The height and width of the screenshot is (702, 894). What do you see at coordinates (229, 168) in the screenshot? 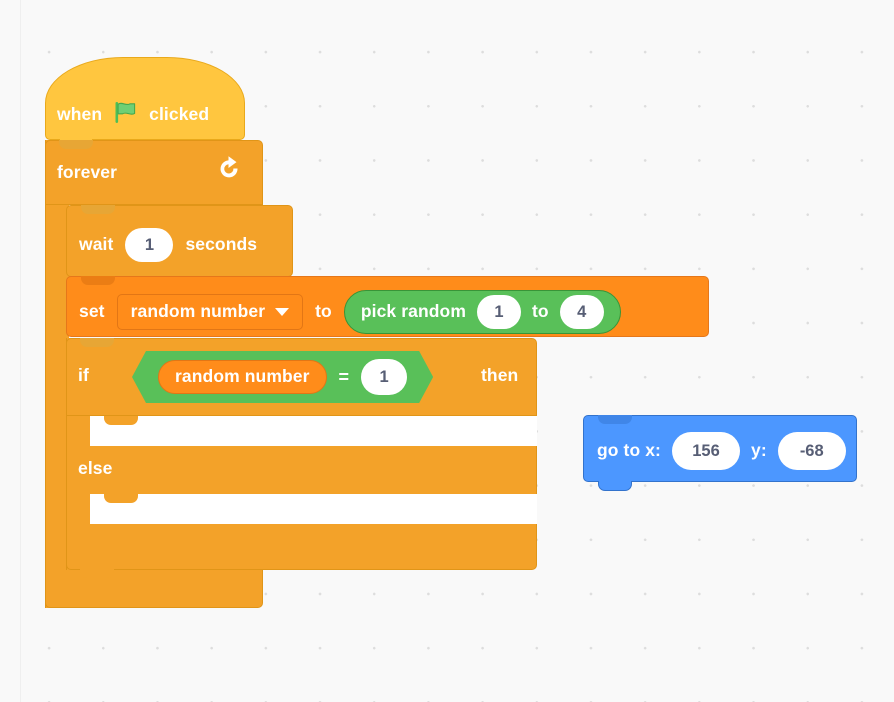
I see `loop-arrow-icon` at bounding box center [229, 168].